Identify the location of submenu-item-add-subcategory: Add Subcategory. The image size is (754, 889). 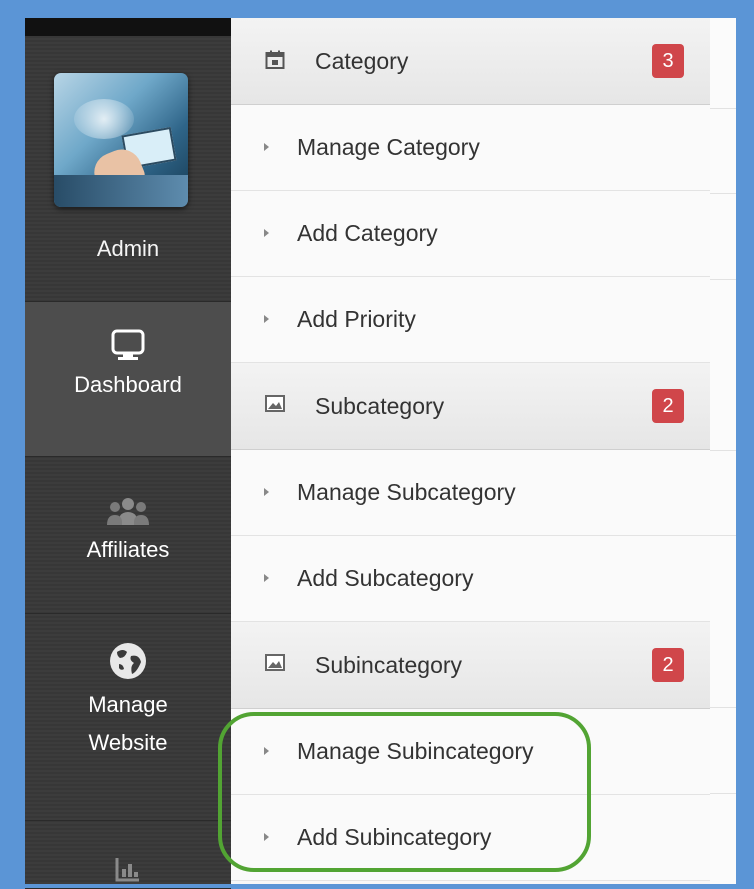
(470, 579).